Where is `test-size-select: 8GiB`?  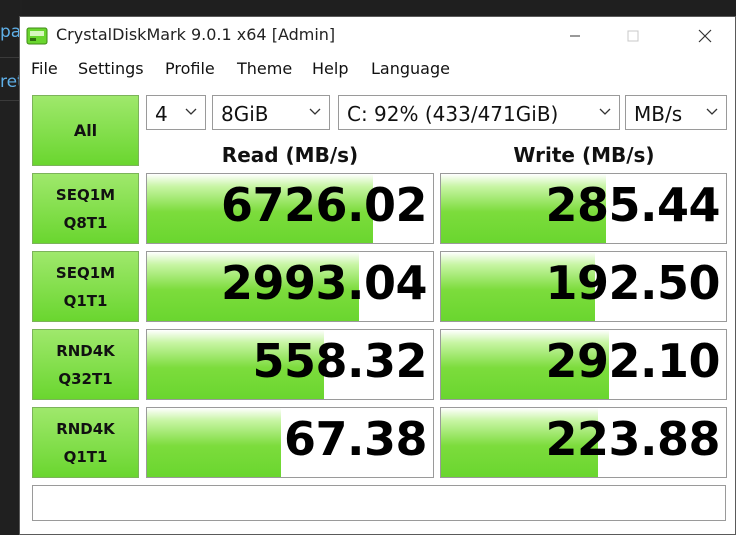 test-size-select: 8GiB is located at coordinates (271, 112).